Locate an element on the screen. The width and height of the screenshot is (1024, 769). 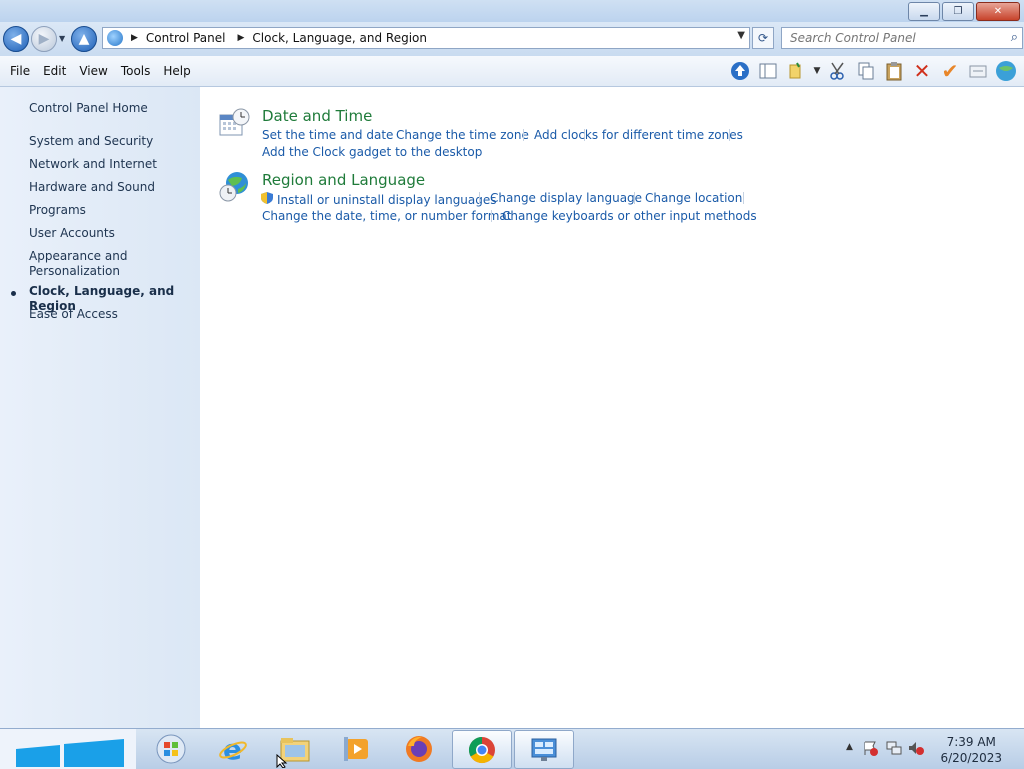
category-title-region-language: Region and Language is located at coordinates (343, 180).